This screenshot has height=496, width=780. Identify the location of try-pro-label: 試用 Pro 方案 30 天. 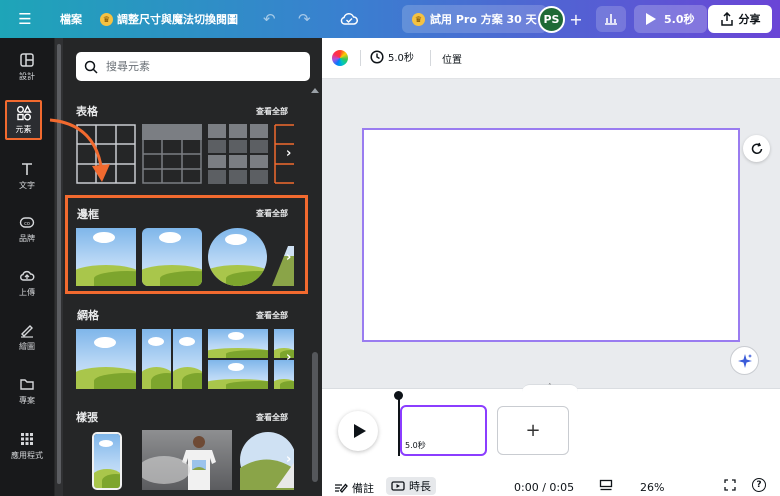
(483, 19).